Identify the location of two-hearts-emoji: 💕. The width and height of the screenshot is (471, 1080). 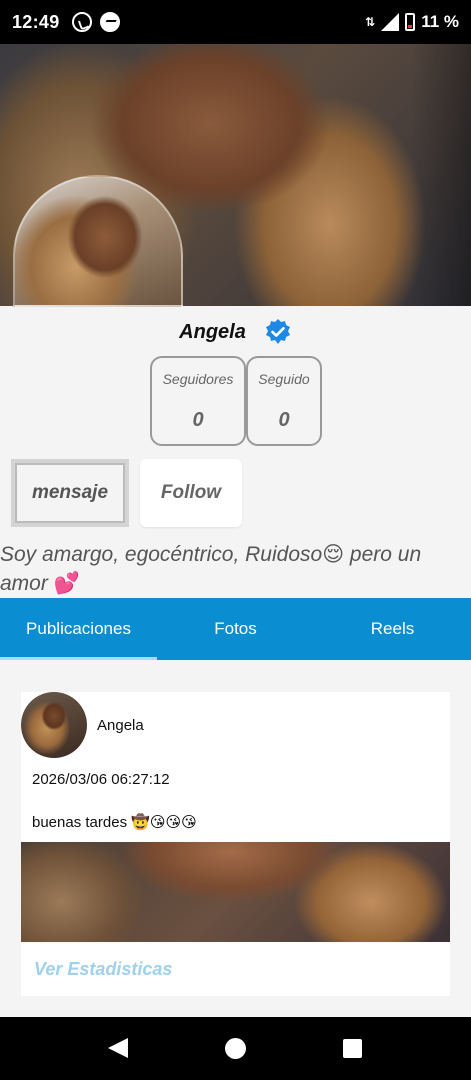
(66, 583).